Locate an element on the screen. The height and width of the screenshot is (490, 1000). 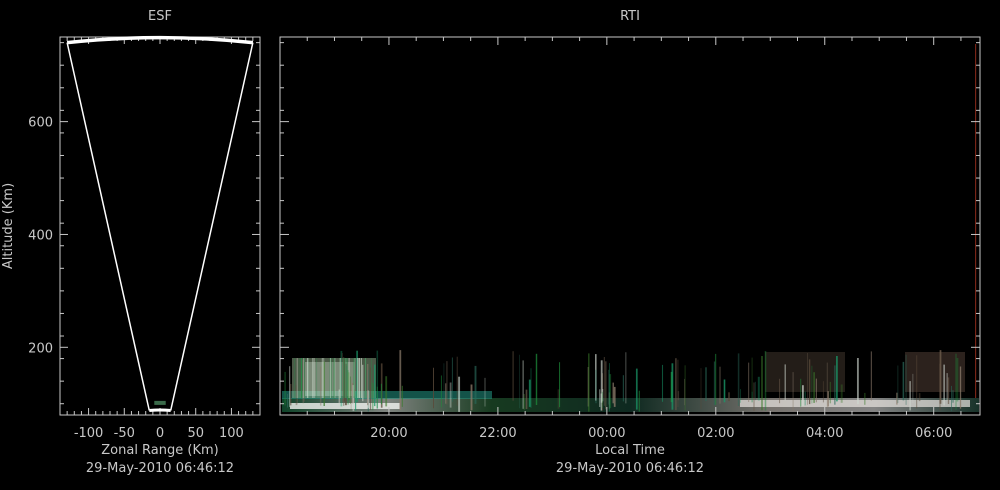
rti-xtick-label: 20:00 is located at coordinates (388, 433).